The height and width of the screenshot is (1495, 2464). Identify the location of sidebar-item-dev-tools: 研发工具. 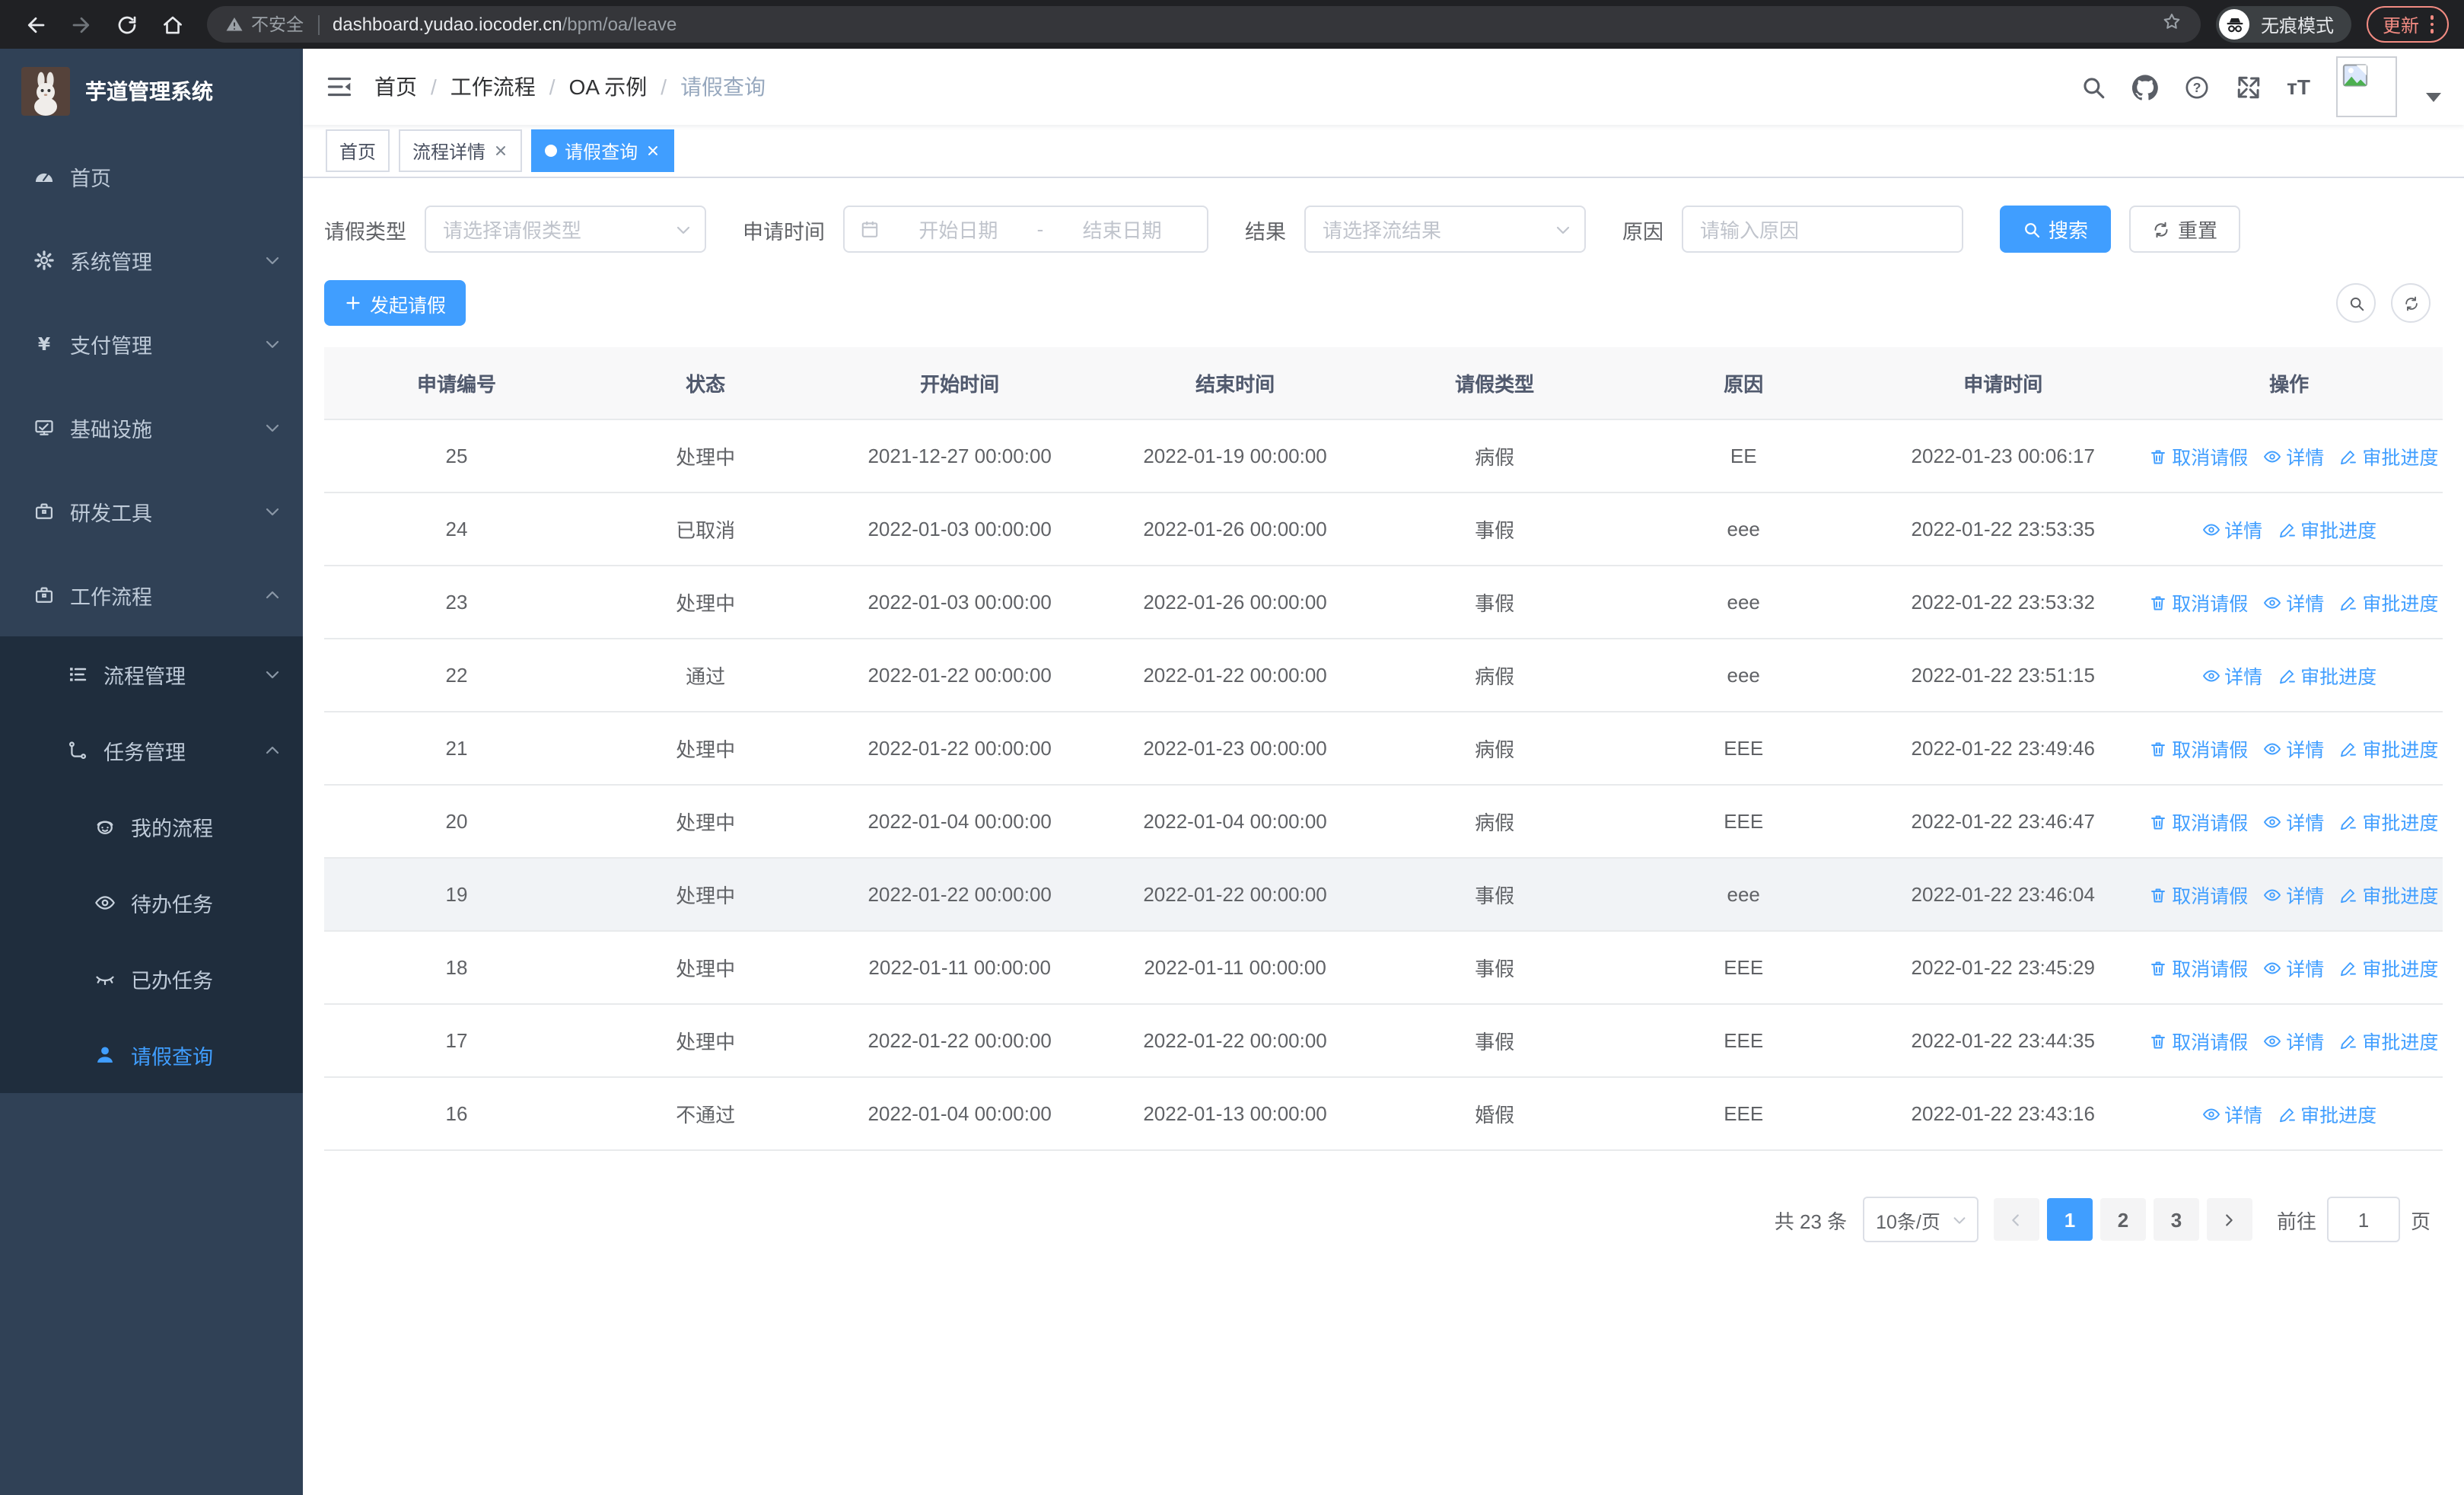
(151, 511).